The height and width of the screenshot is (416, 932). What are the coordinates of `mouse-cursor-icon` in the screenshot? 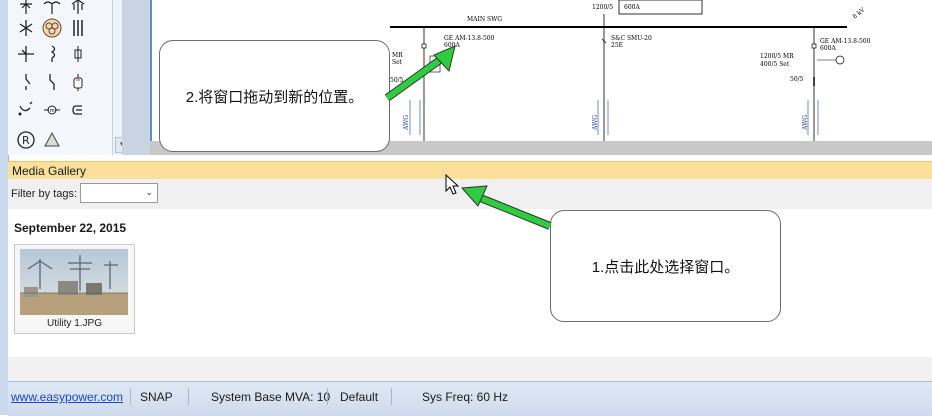 It's located at (452, 184).